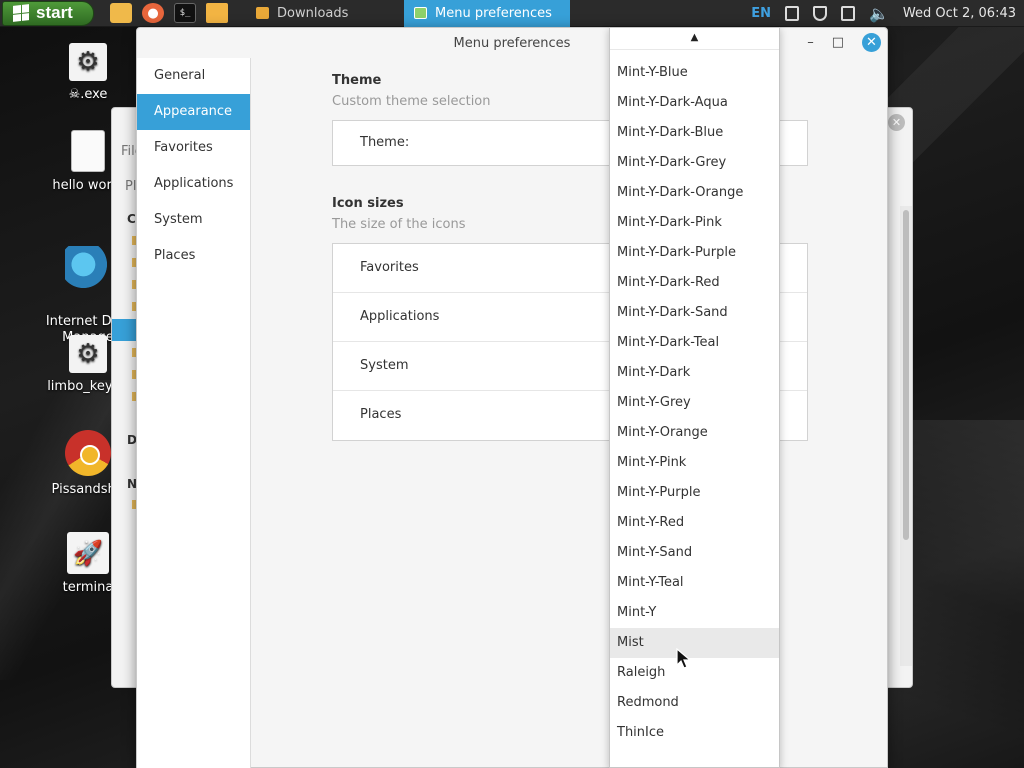  Describe the element at coordinates (21, 13) in the screenshot. I see `windows-logo-icon` at that location.